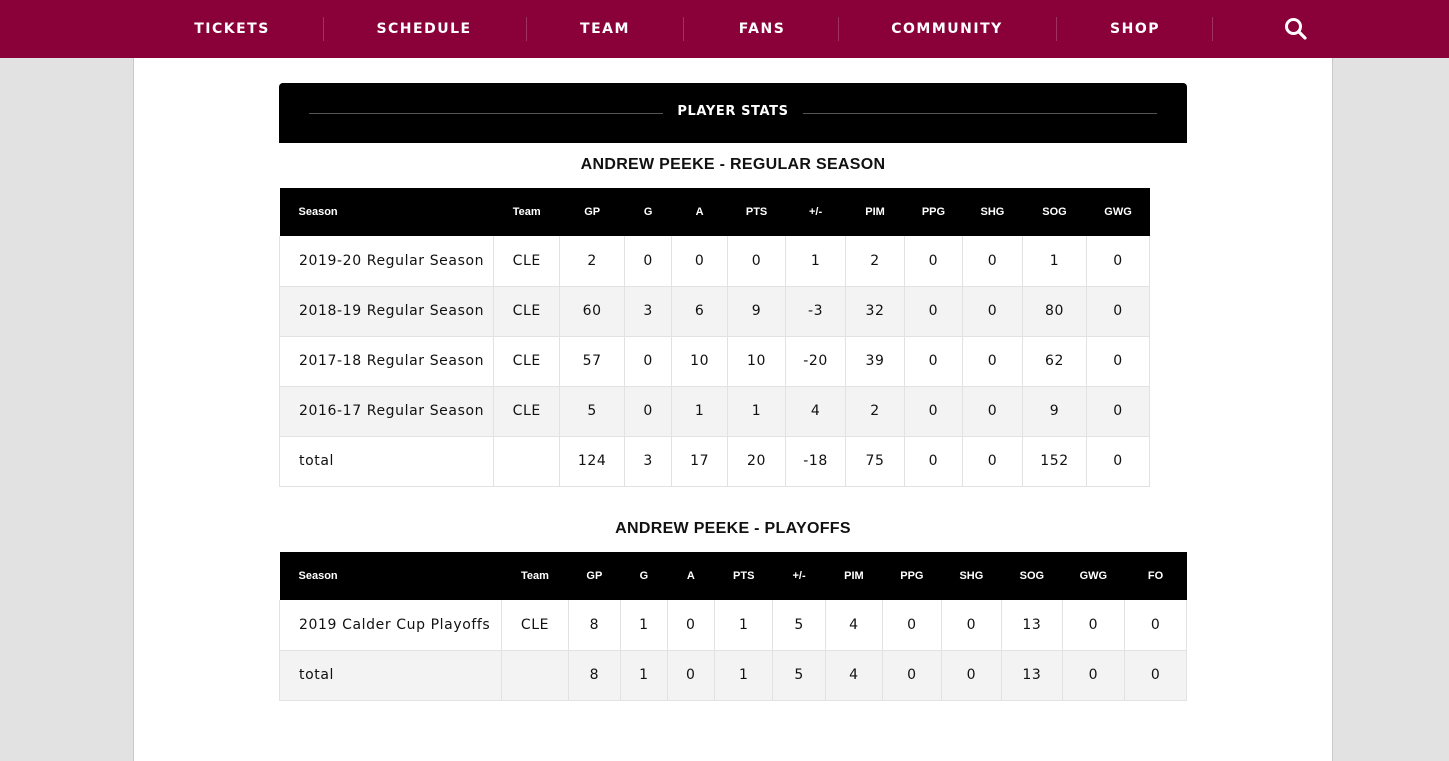  I want to click on column-header: Team, so click(534, 576).